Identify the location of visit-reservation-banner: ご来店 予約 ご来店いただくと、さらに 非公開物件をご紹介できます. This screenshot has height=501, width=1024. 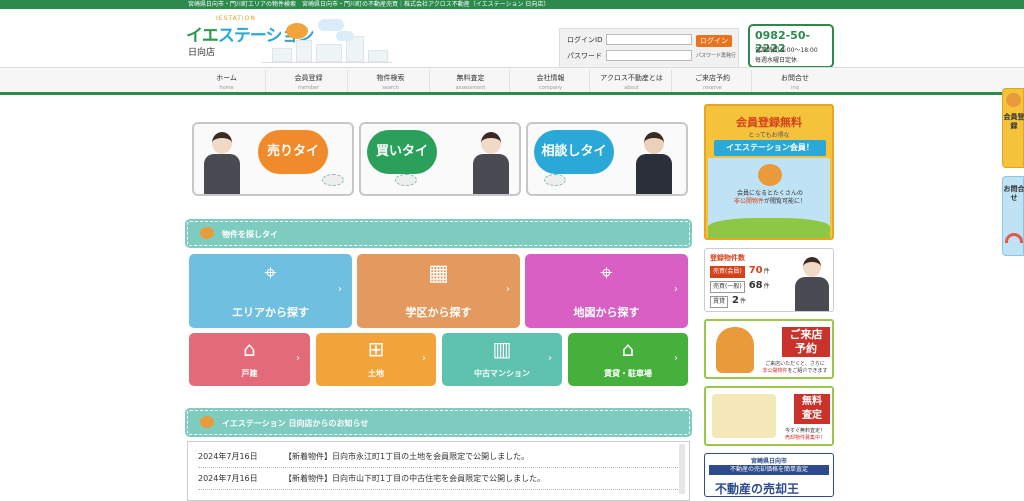
(769, 349).